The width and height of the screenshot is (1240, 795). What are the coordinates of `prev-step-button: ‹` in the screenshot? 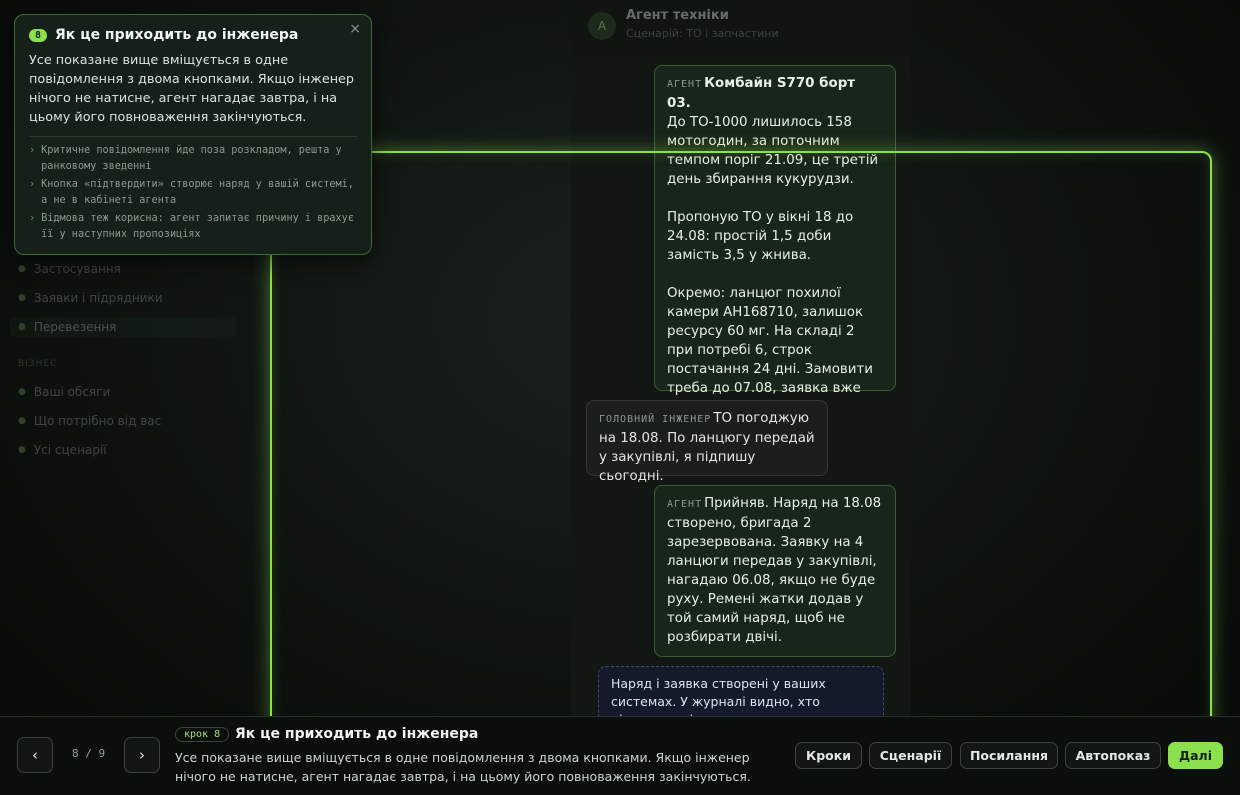 It's located at (35, 755).